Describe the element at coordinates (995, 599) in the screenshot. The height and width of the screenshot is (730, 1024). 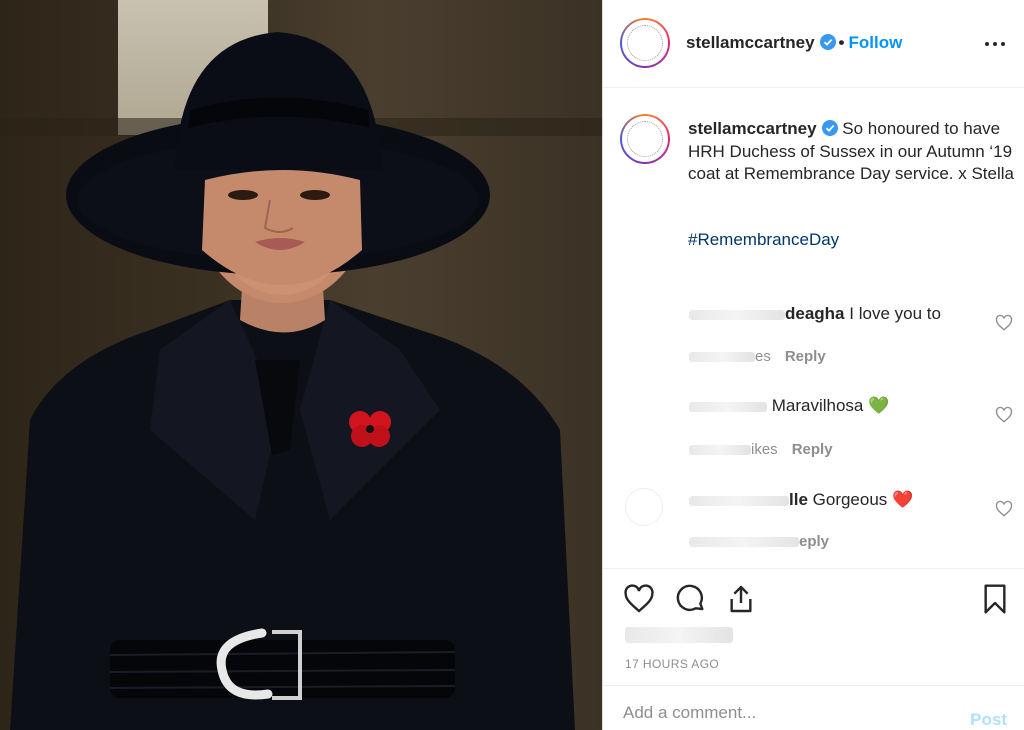
I see `bookmark-icon` at that location.